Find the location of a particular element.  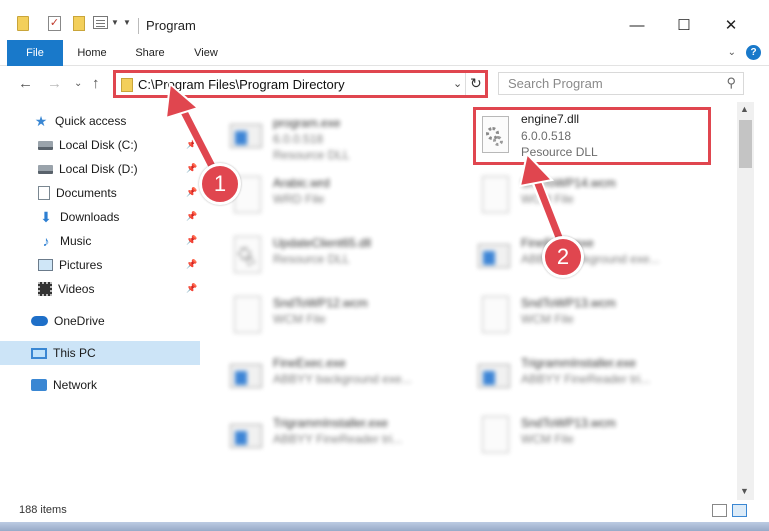

drive-icon is located at coordinates (45, 169).